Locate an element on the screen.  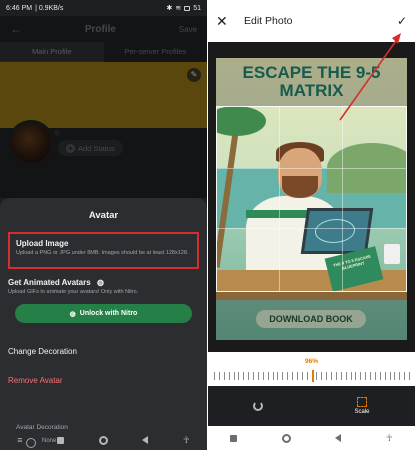
crop-shade-top is located at coordinates (311, 82).